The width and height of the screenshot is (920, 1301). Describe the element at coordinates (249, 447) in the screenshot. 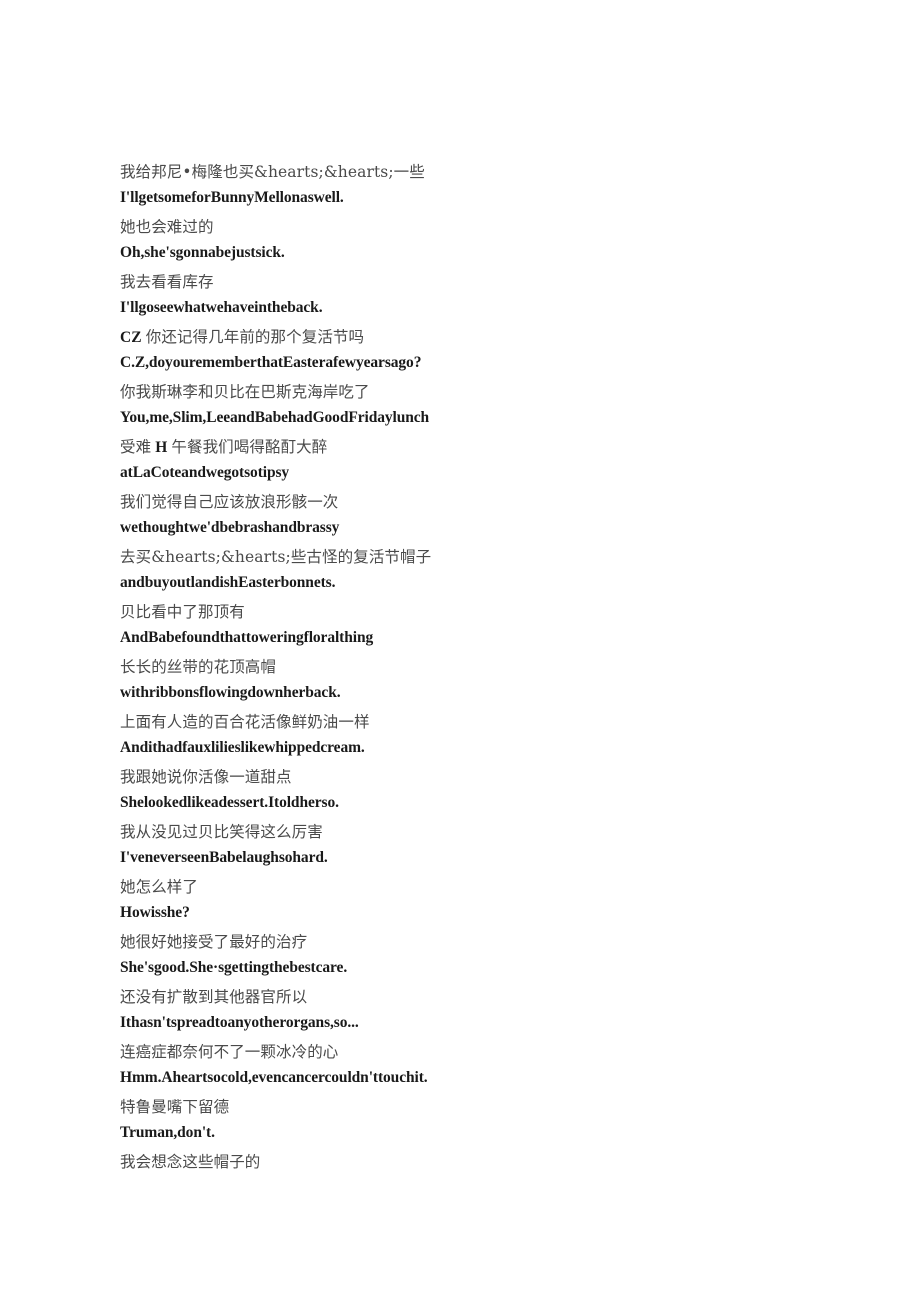

I see `subtitle-line-zh-post: 午餐我们喝得酩酊大醉` at that location.